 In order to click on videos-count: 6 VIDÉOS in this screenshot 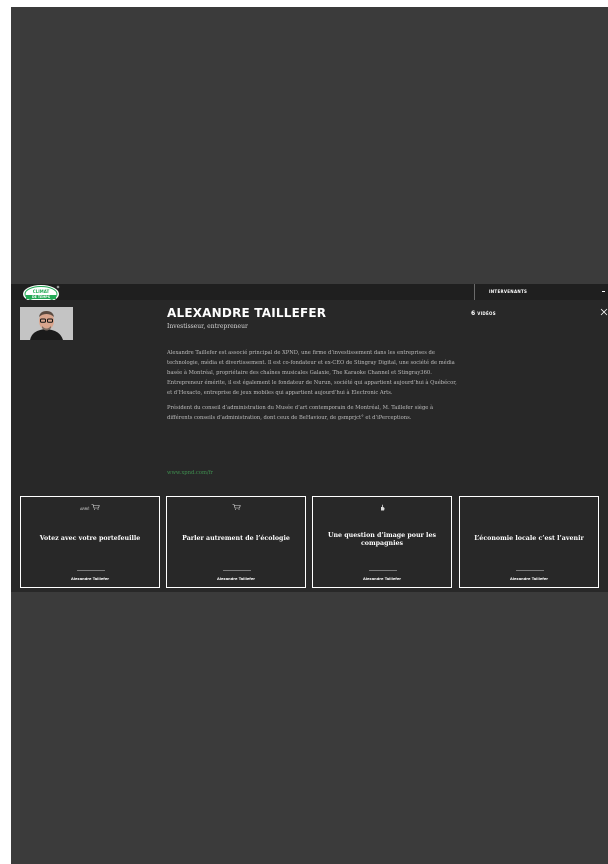, I will do `click(483, 313)`.